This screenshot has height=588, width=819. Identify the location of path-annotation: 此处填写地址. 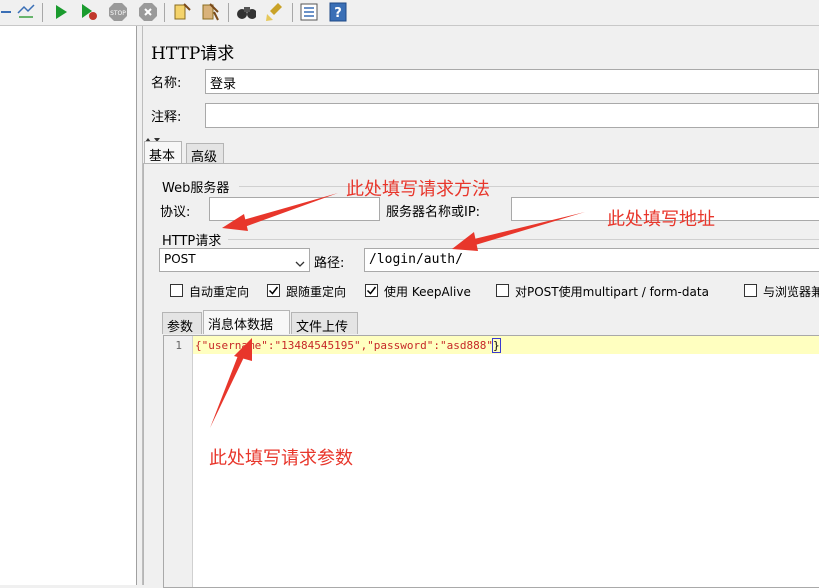
(661, 219).